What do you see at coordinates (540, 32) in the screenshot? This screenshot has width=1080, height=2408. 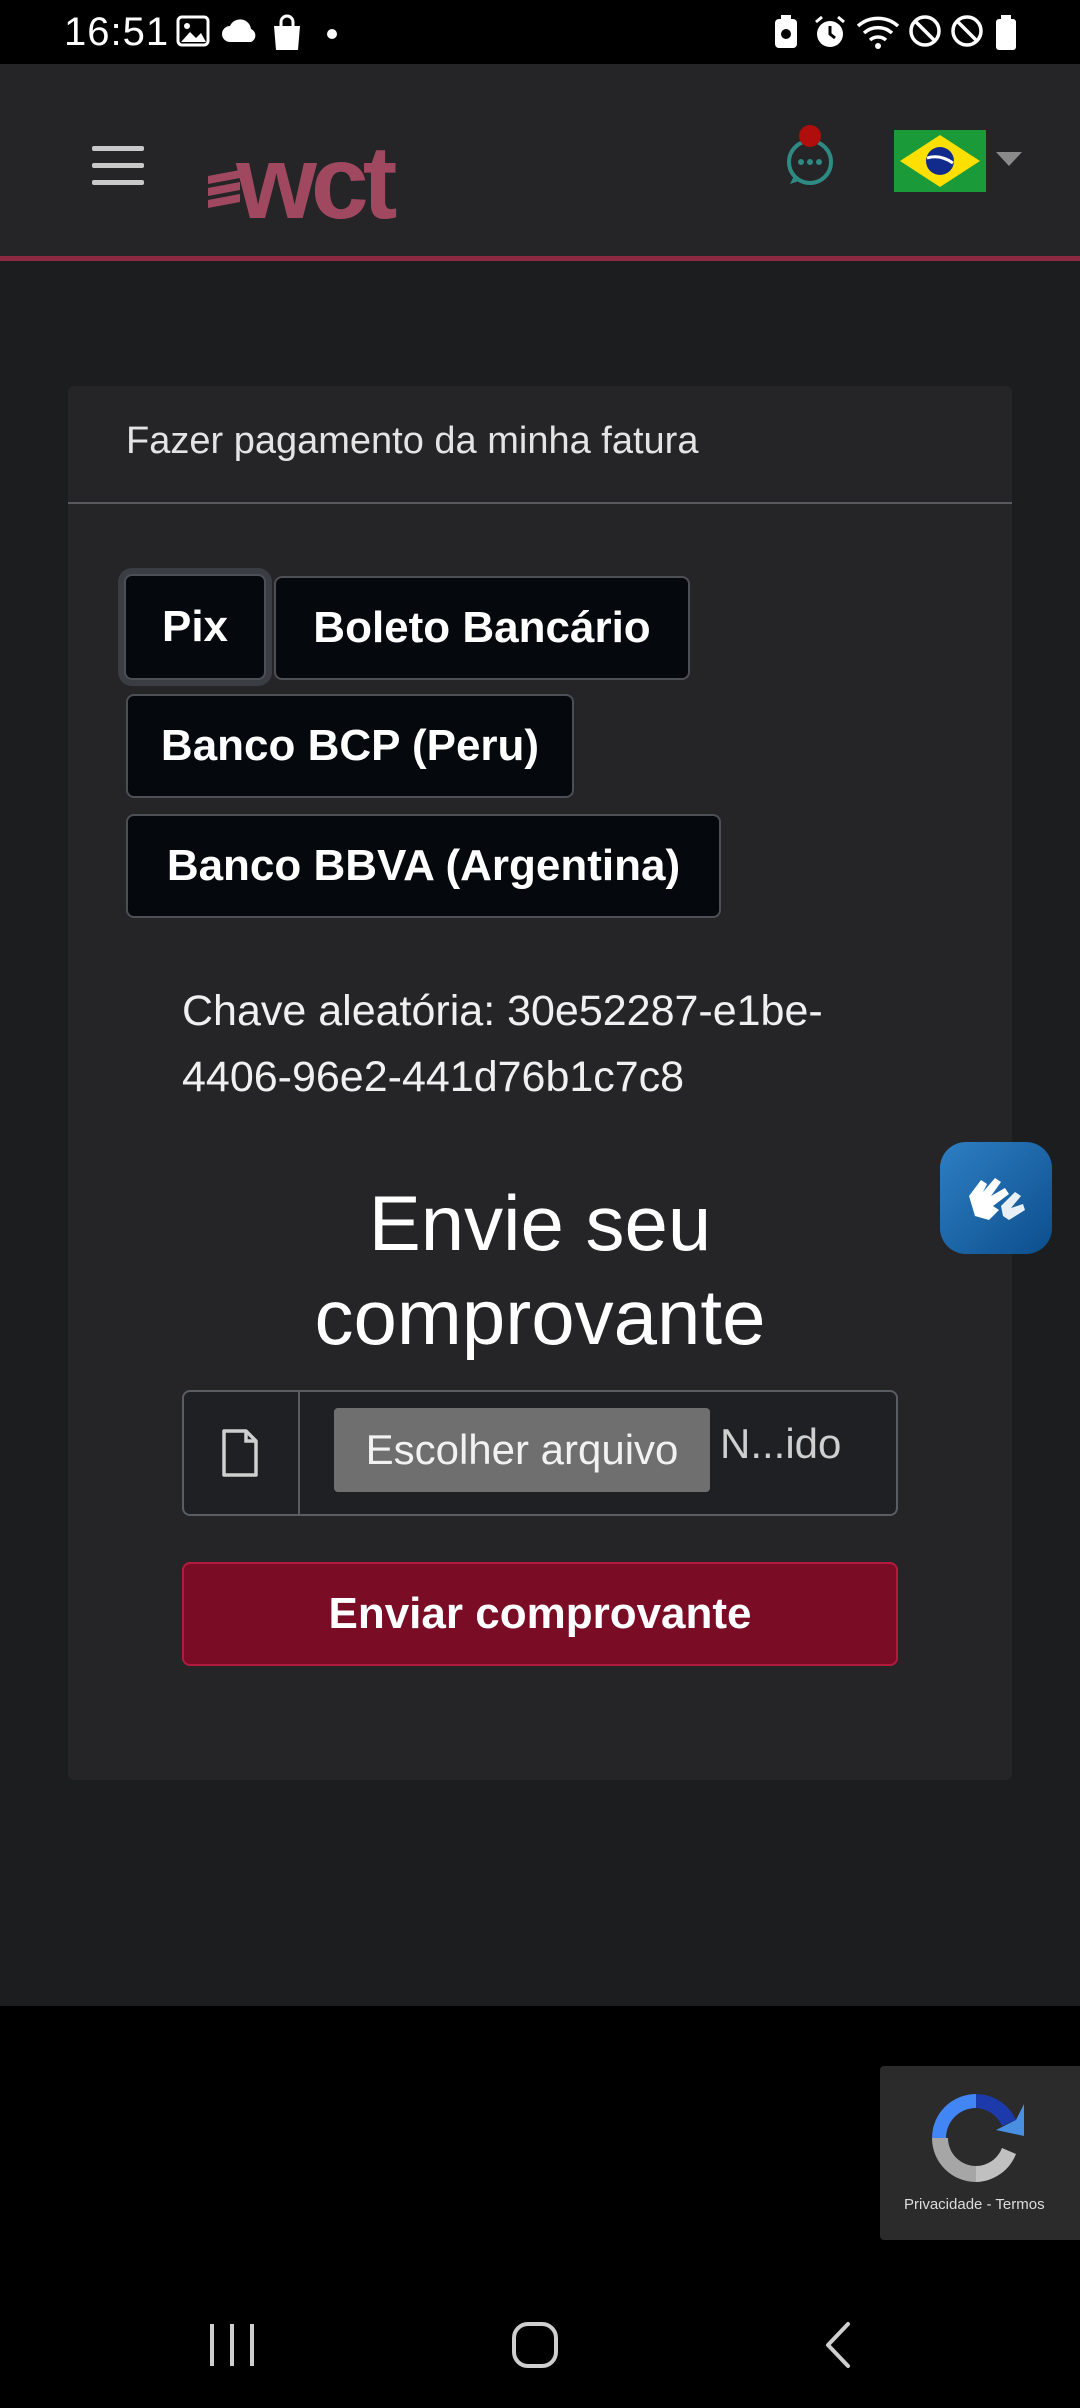 I see `status-bar: 16:51` at bounding box center [540, 32].